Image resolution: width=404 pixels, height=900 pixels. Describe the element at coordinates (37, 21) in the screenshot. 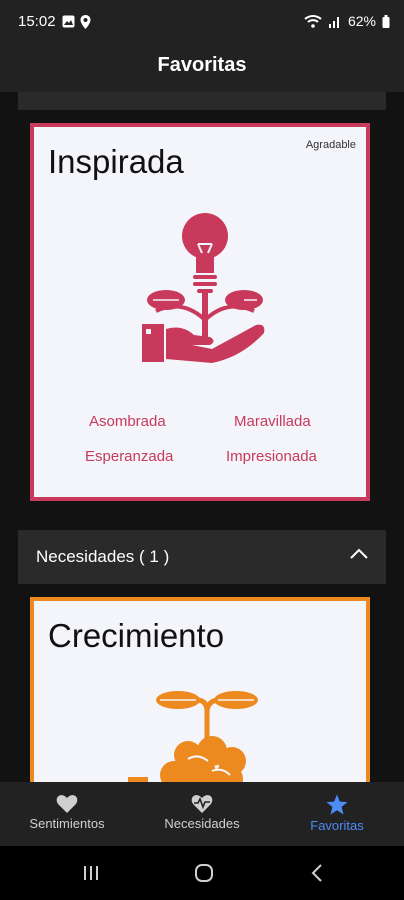

I see `status-time: 15:02` at that location.